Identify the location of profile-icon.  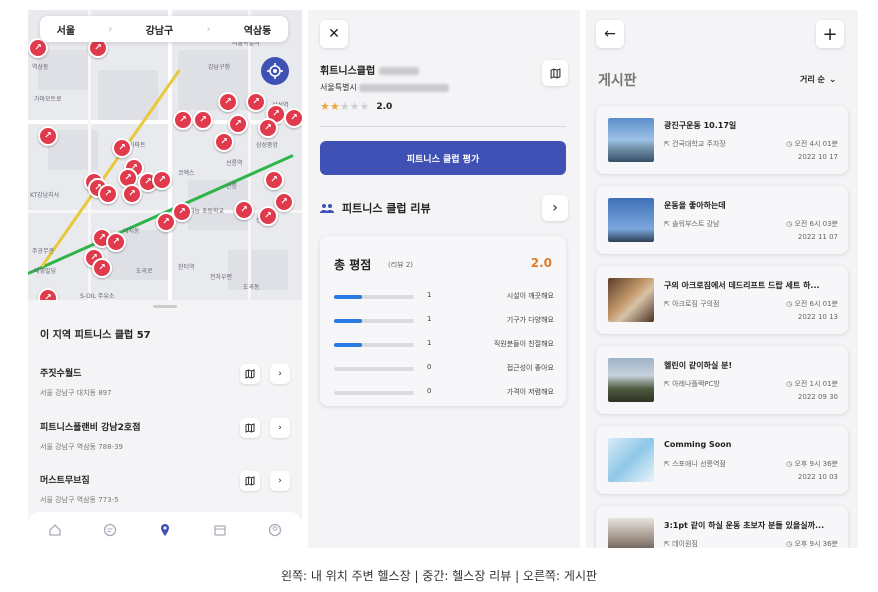
(275, 530).